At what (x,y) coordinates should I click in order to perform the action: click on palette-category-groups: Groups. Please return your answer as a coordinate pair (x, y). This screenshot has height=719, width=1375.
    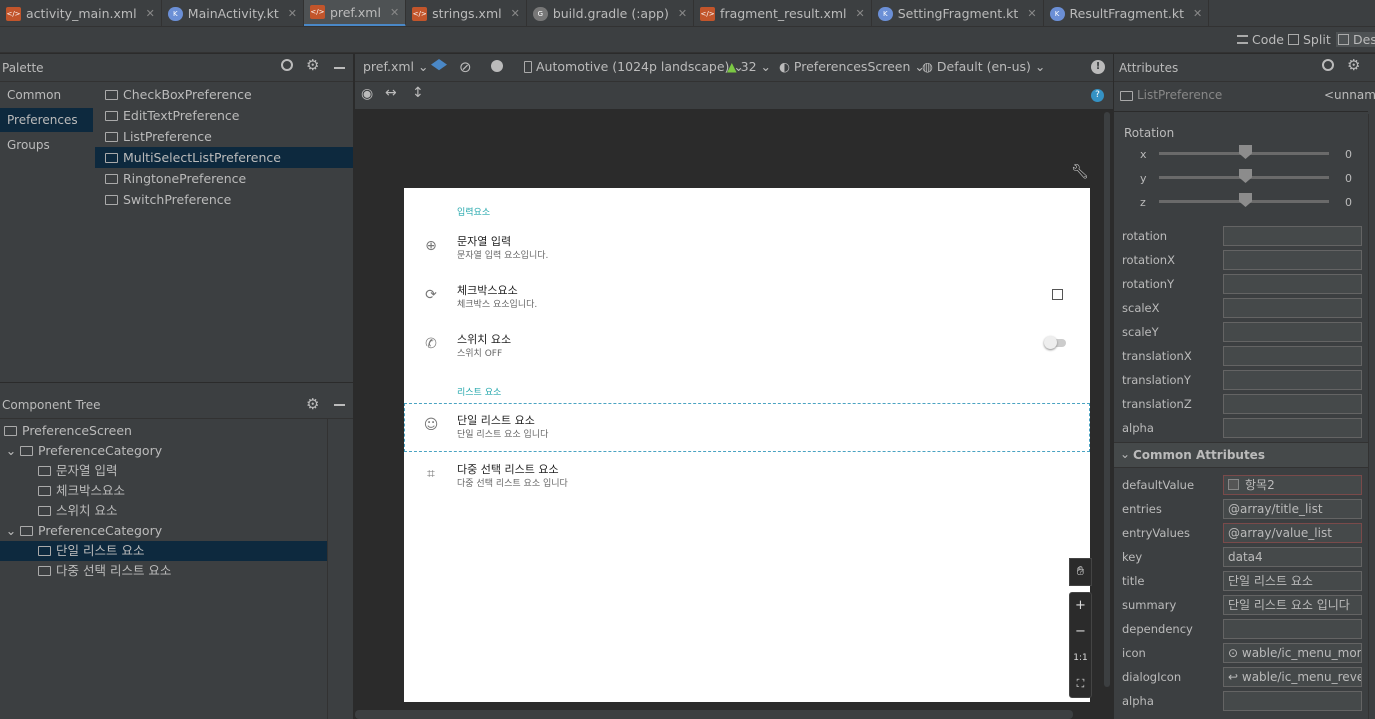
    Looking at the image, I should click on (46, 145).